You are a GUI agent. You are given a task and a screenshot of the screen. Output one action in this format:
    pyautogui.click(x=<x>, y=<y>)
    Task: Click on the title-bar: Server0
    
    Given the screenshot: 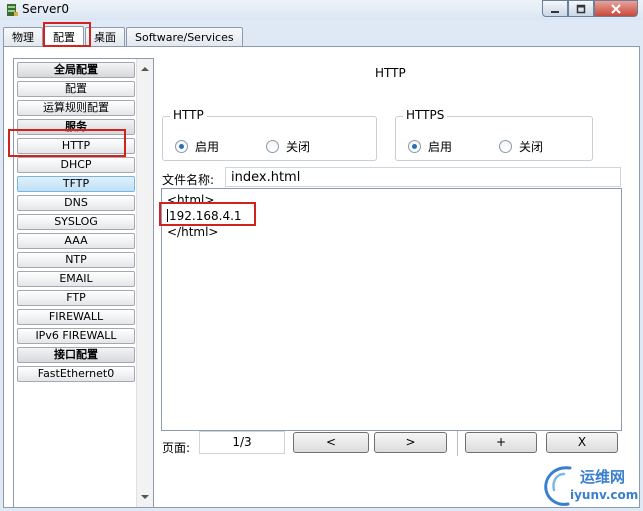 What is the action you would take?
    pyautogui.click(x=321, y=10)
    